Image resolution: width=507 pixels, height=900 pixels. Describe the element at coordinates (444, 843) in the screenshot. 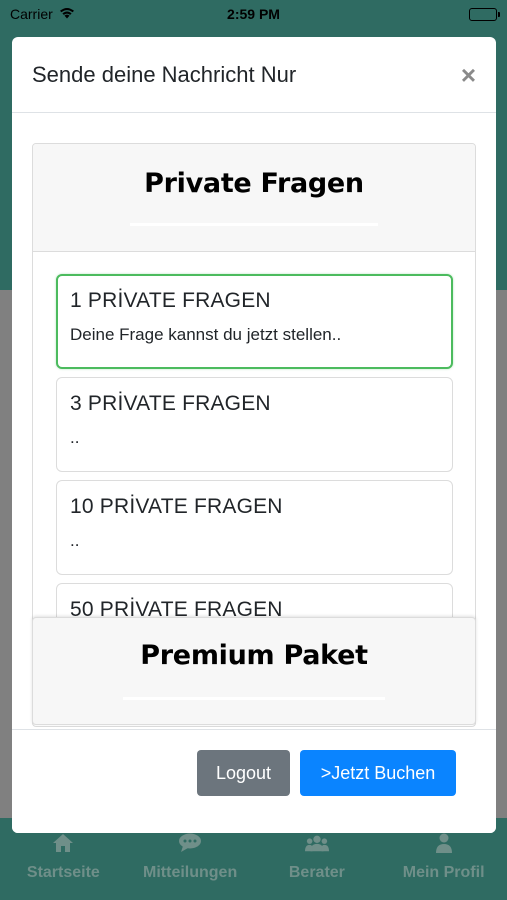

I see `person-icon` at that location.